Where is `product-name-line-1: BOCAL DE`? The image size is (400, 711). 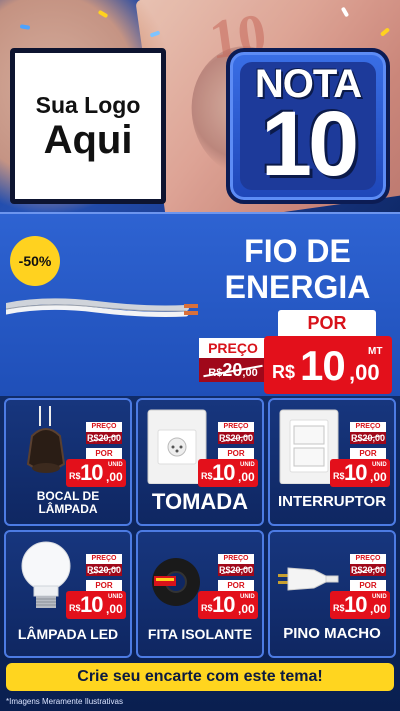 product-name-line-1: BOCAL DE is located at coordinates (68, 495).